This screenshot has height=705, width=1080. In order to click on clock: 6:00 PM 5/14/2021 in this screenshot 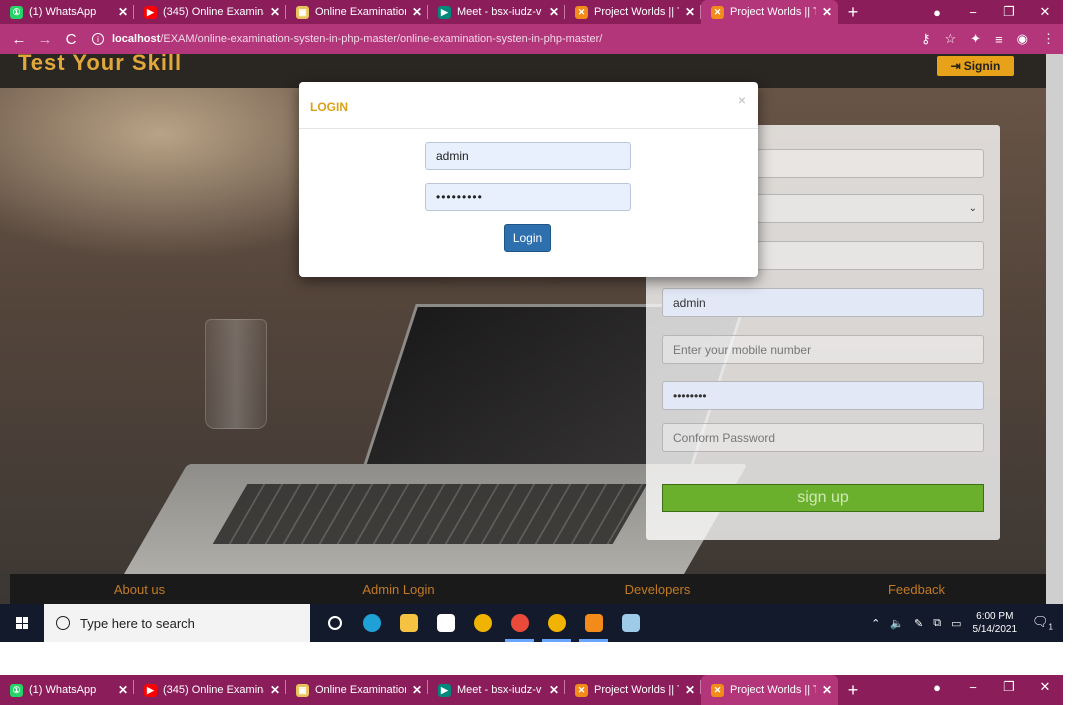, I will do `click(995, 623)`.